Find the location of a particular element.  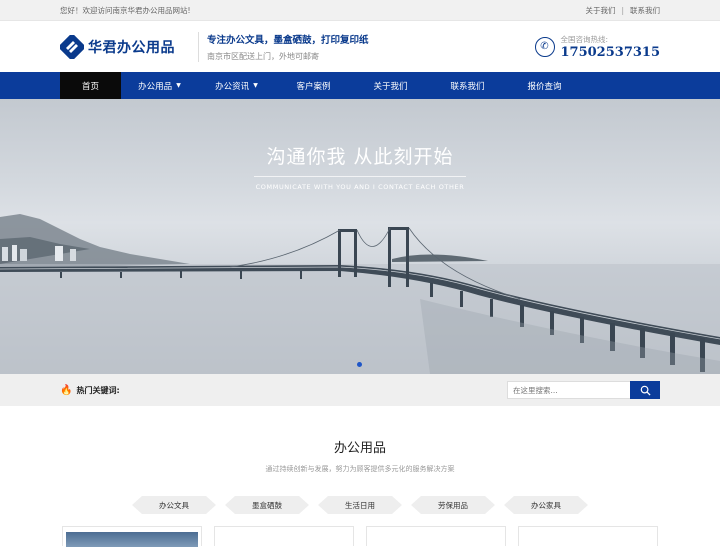

search-box is located at coordinates (583, 390).